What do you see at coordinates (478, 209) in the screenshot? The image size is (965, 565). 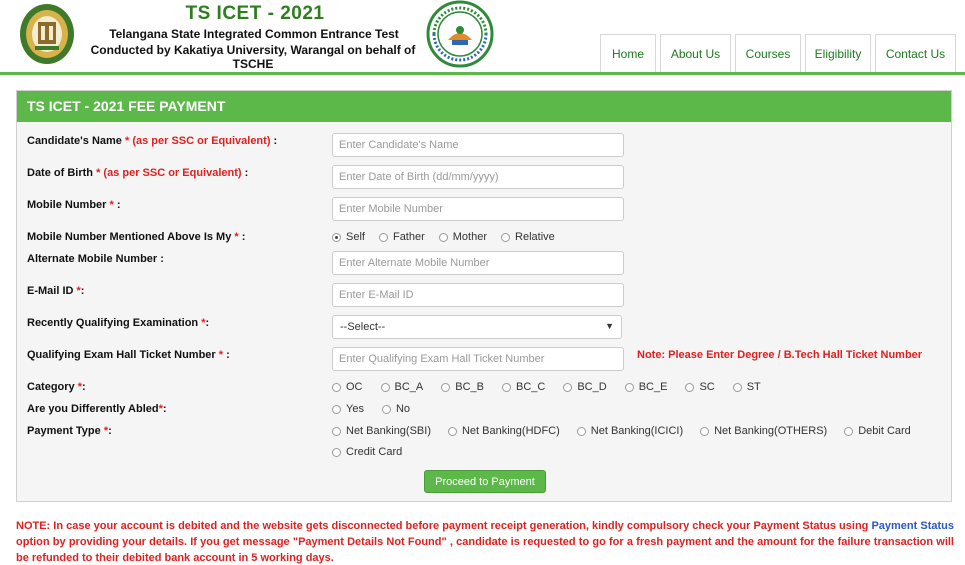 I see `mobile-number-input` at bounding box center [478, 209].